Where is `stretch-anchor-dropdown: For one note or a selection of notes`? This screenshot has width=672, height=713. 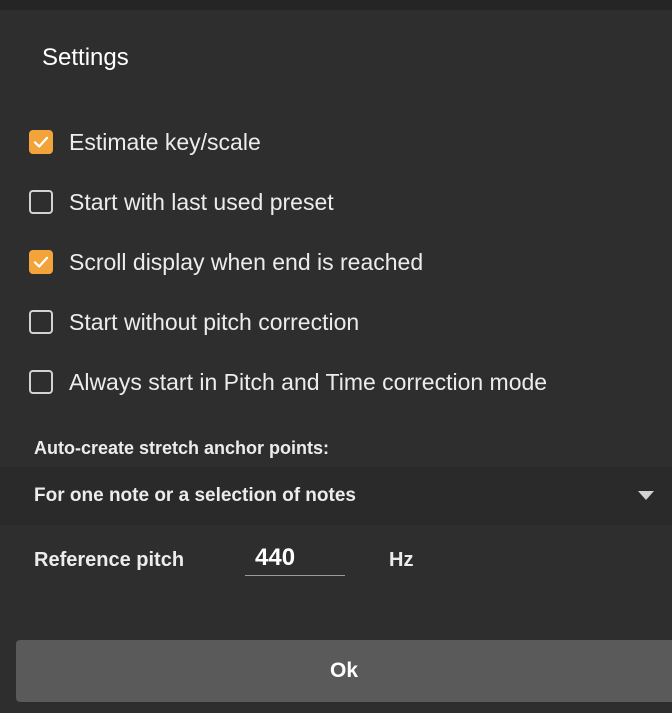
stretch-anchor-dropdown: For one note or a selection of notes is located at coordinates (336, 496).